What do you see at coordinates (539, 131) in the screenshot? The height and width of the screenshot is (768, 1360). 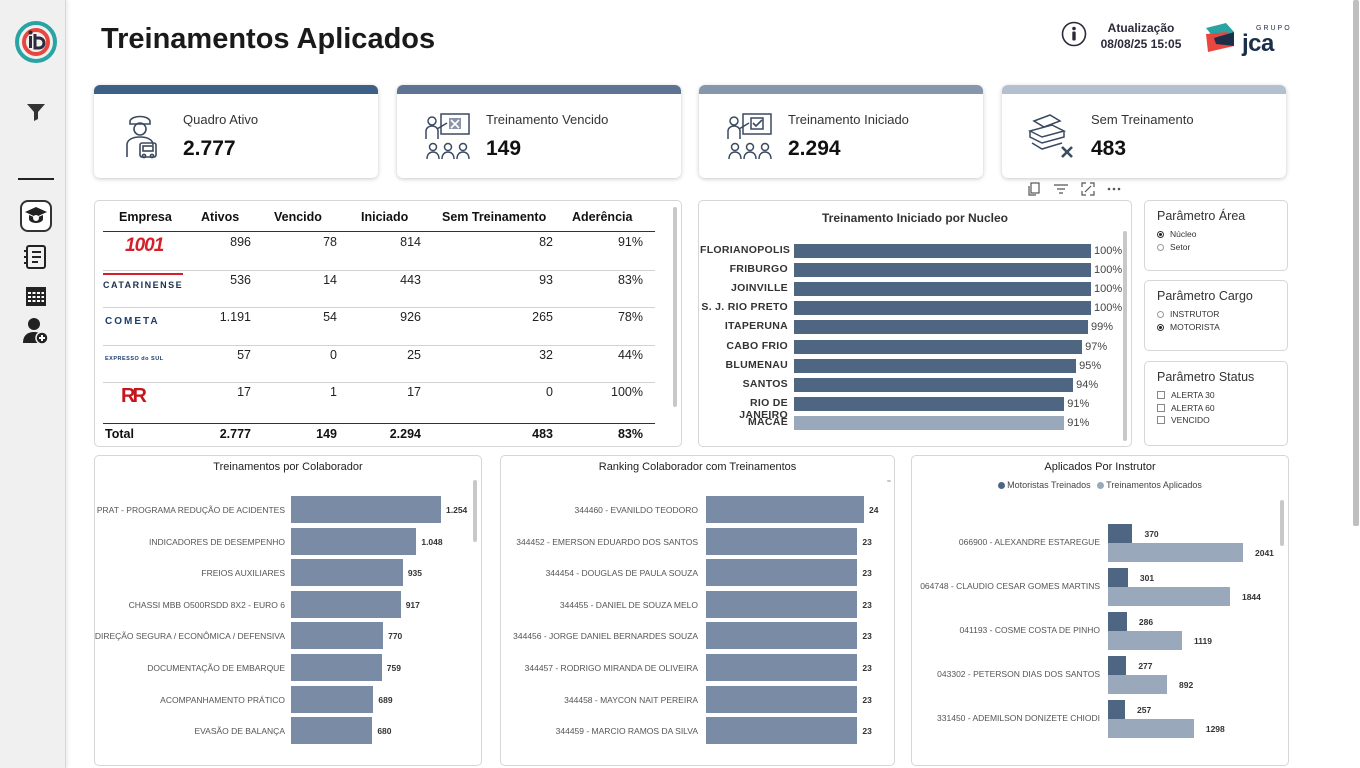 I see `kpi-card-treinamento-vencido: Treinamento Vencido 149` at bounding box center [539, 131].